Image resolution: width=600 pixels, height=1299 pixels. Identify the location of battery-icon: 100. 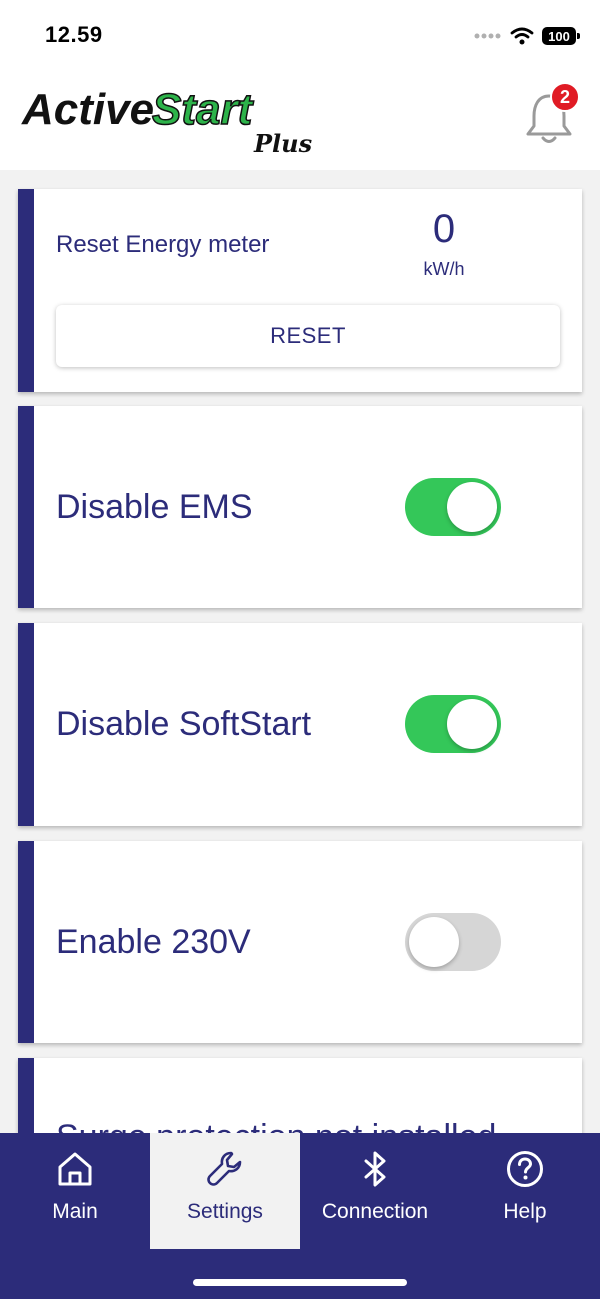
(561, 36).